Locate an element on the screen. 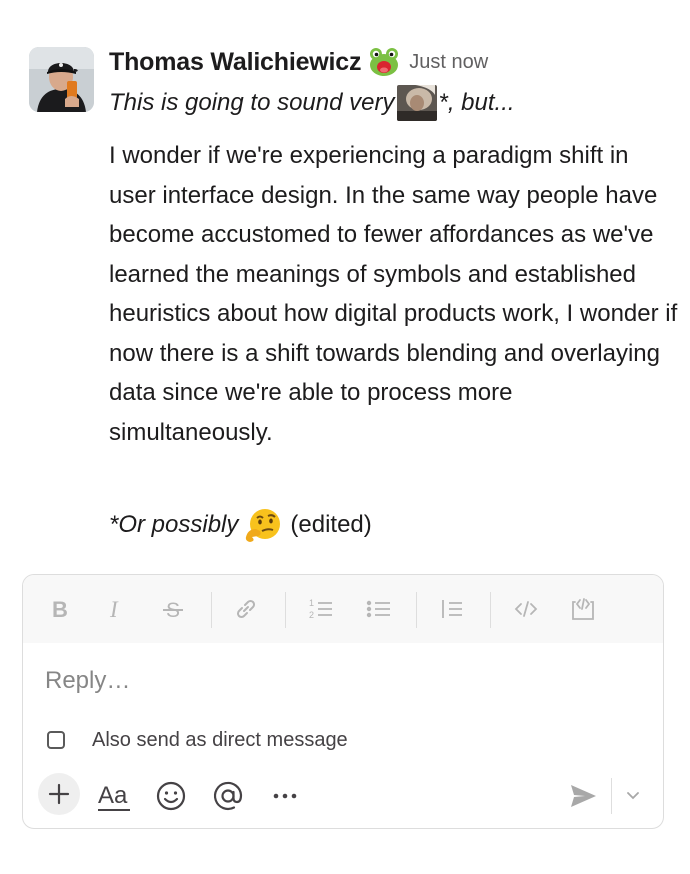 This screenshot has width=690, height=874. svg-text: I is located at coordinates (114, 609).